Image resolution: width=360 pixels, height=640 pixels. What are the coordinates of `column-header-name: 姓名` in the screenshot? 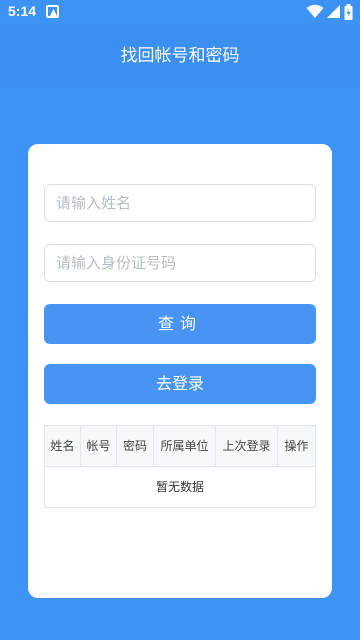 It's located at (63, 446).